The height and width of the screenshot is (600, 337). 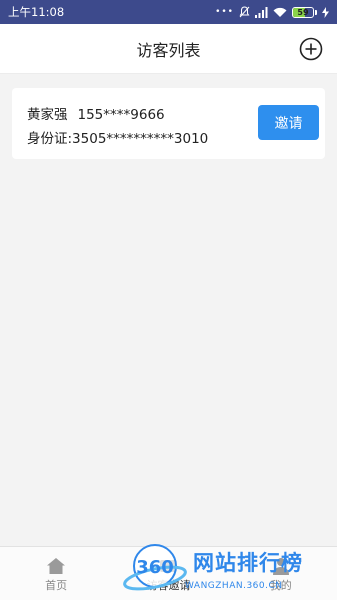 What do you see at coordinates (168, 123) in the screenshot?
I see `visitor-card: 黄家强 155****9666 身份证:3505**********3010 邀请` at bounding box center [168, 123].